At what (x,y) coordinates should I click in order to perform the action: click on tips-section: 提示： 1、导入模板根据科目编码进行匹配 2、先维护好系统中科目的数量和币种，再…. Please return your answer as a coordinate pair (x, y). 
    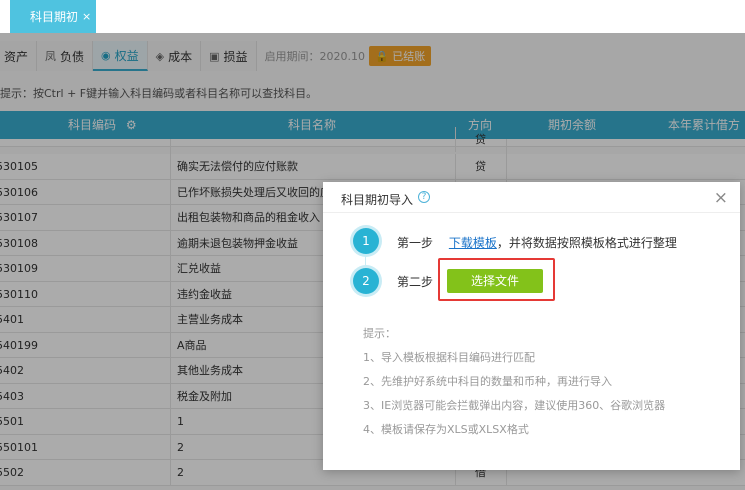
    Looking at the image, I should click on (514, 382).